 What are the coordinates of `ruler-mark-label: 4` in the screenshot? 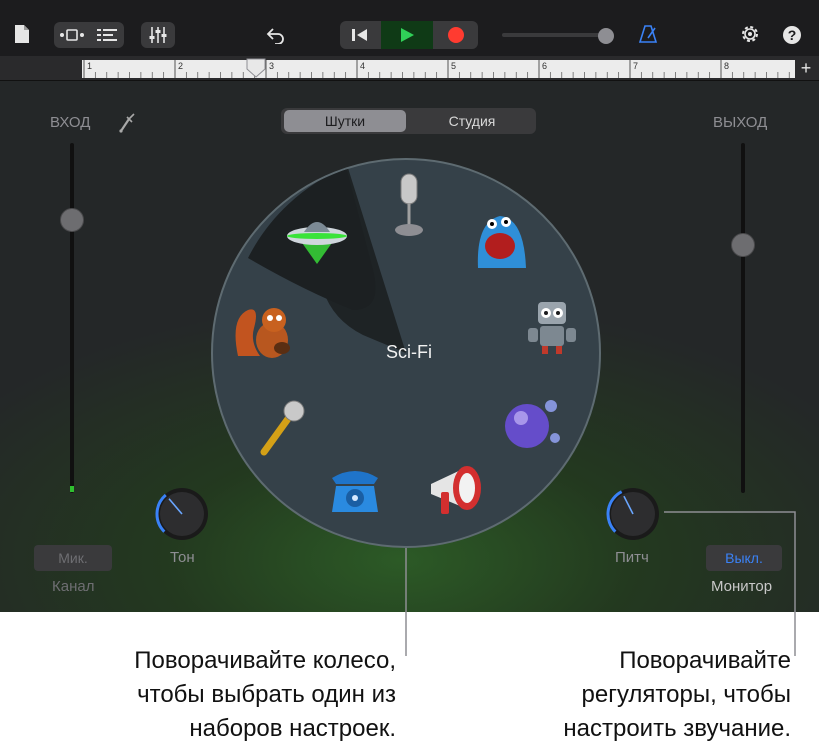 It's located at (362, 66).